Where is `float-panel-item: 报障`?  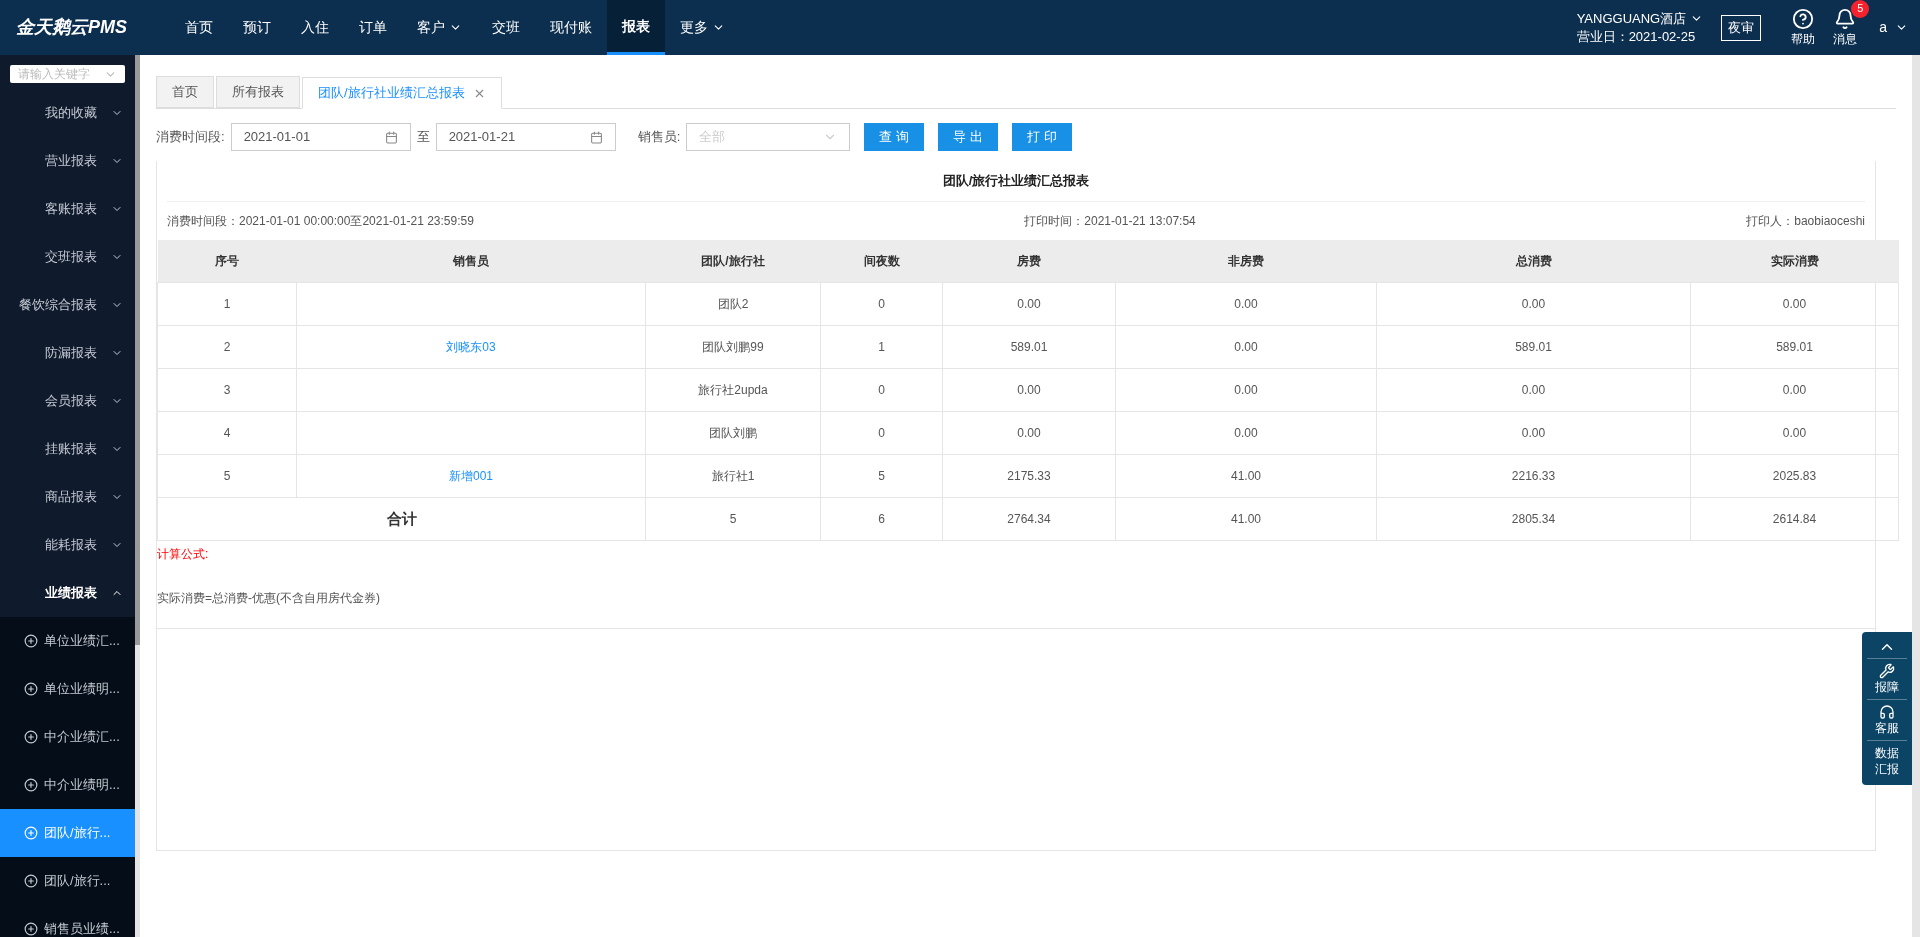 float-panel-item: 报障 is located at coordinates (1887, 678).